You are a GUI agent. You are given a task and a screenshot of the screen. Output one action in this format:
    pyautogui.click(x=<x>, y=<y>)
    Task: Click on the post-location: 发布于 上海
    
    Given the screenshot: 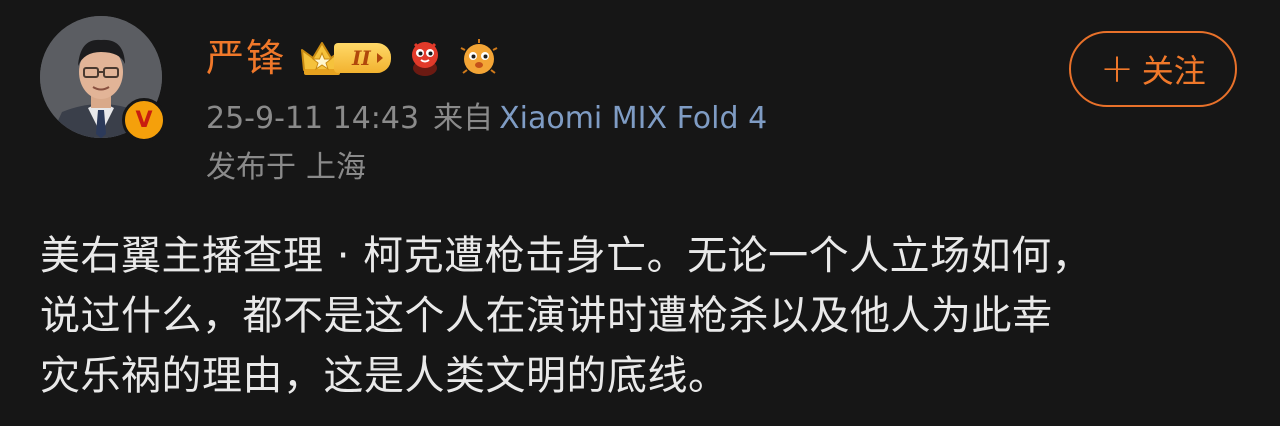 What is the action you would take?
    pyautogui.click(x=286, y=168)
    